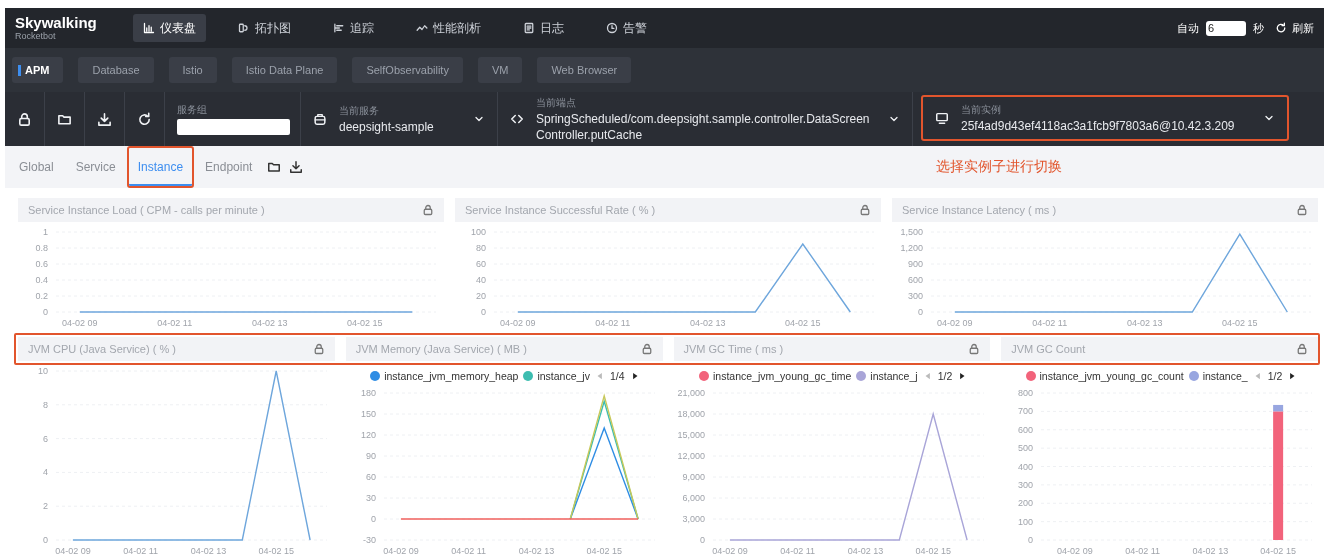  I want to click on nav-item: 性能剖析, so click(448, 28).